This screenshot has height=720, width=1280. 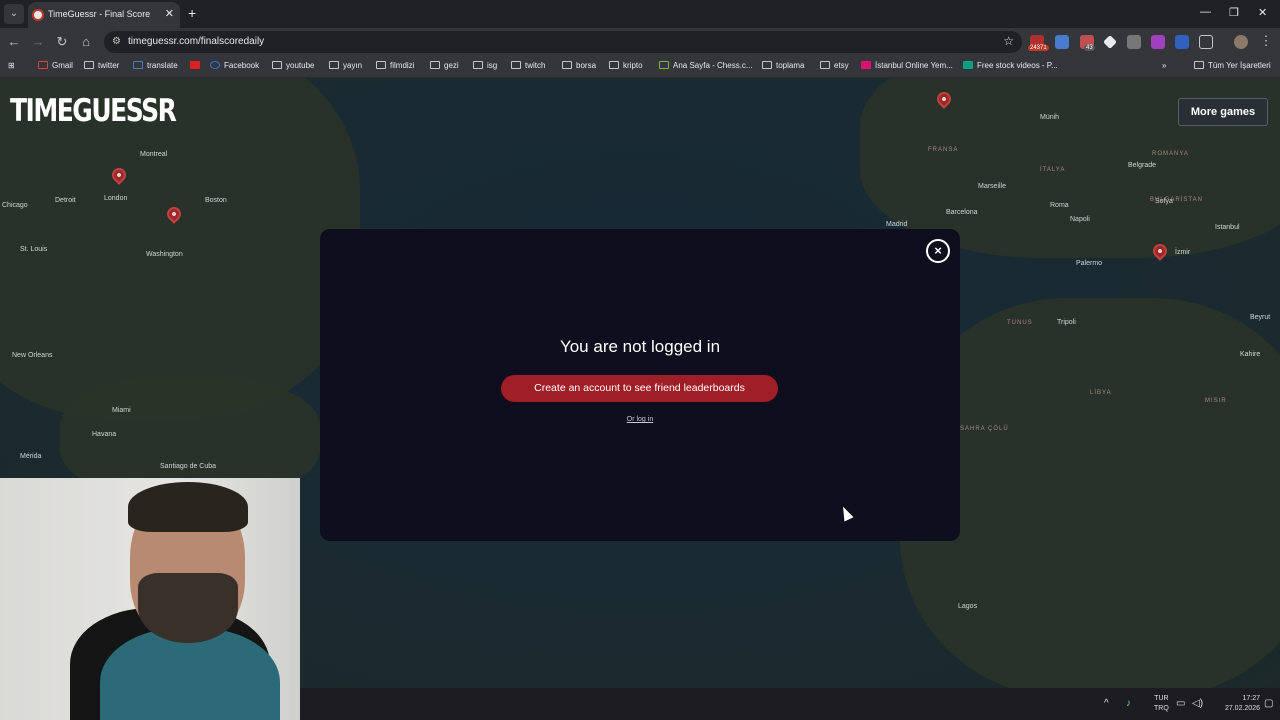 I want to click on menu-dots-icon: ⋮, so click(x=1266, y=41).